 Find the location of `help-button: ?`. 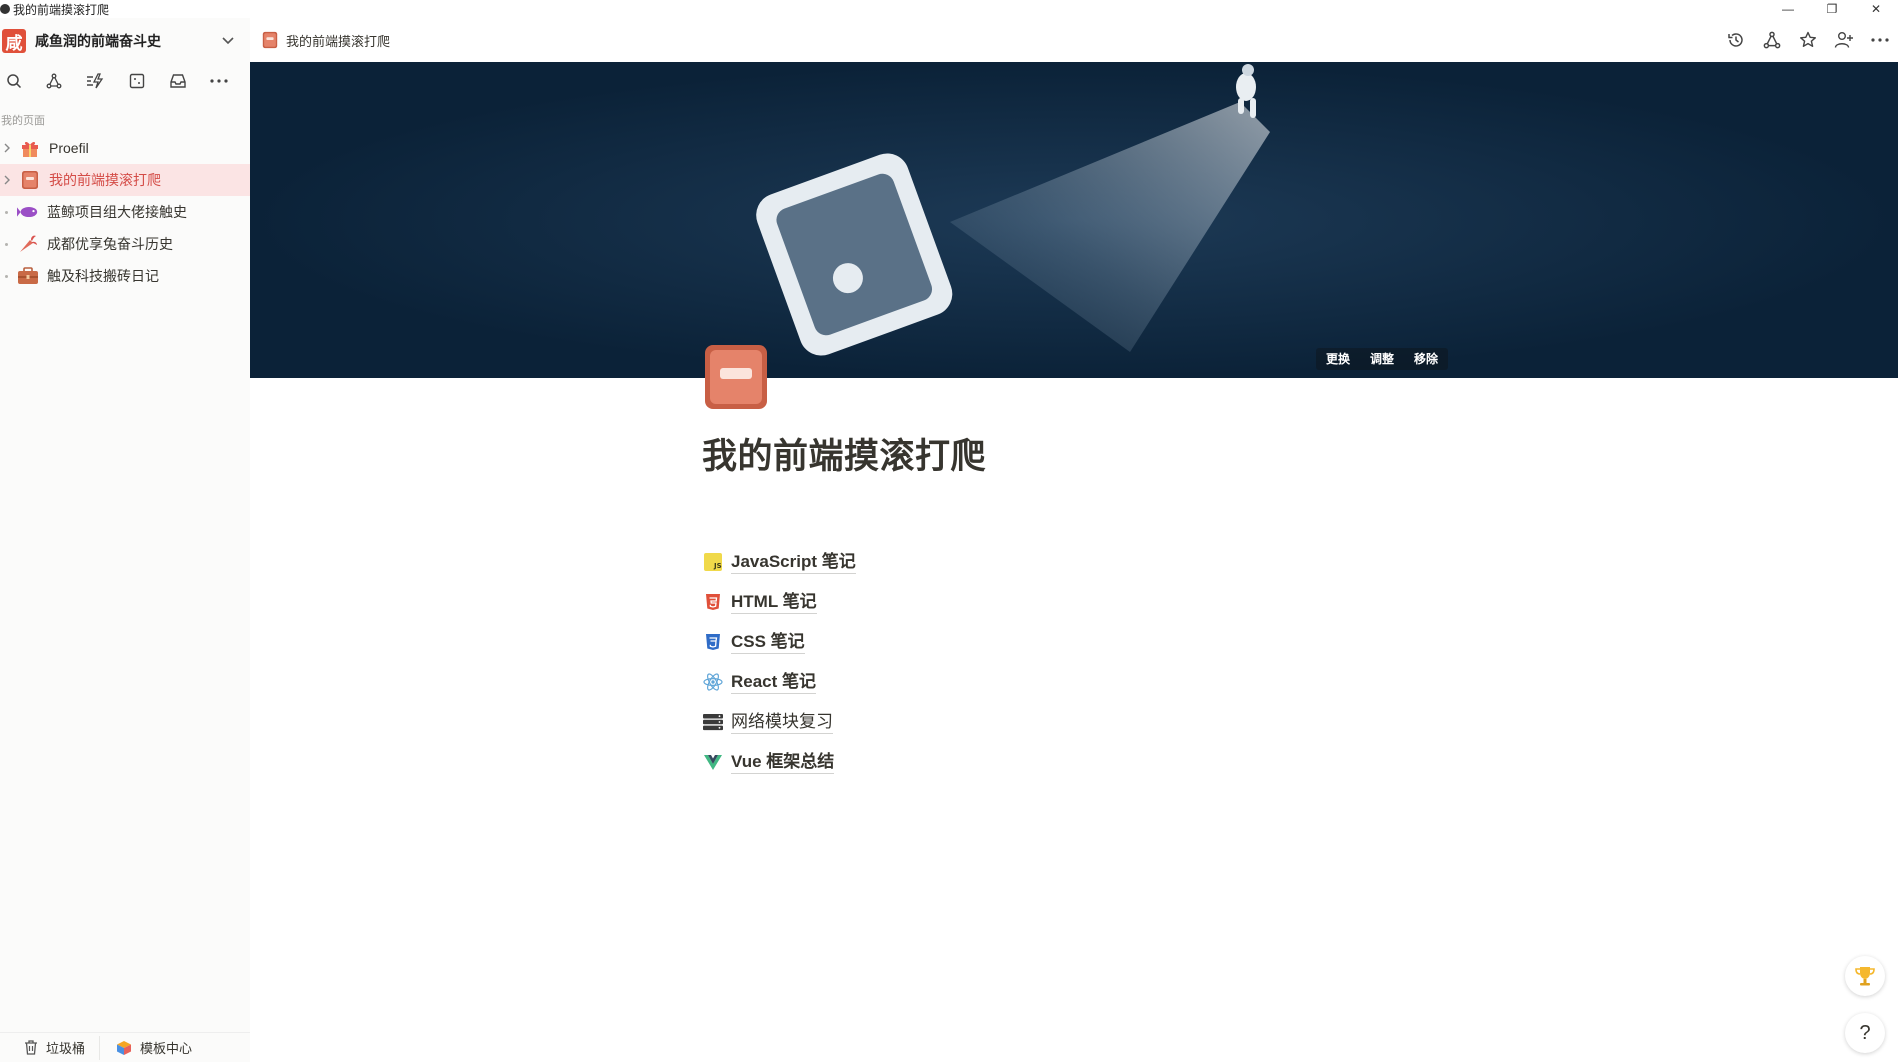

help-button: ? is located at coordinates (1865, 1033).